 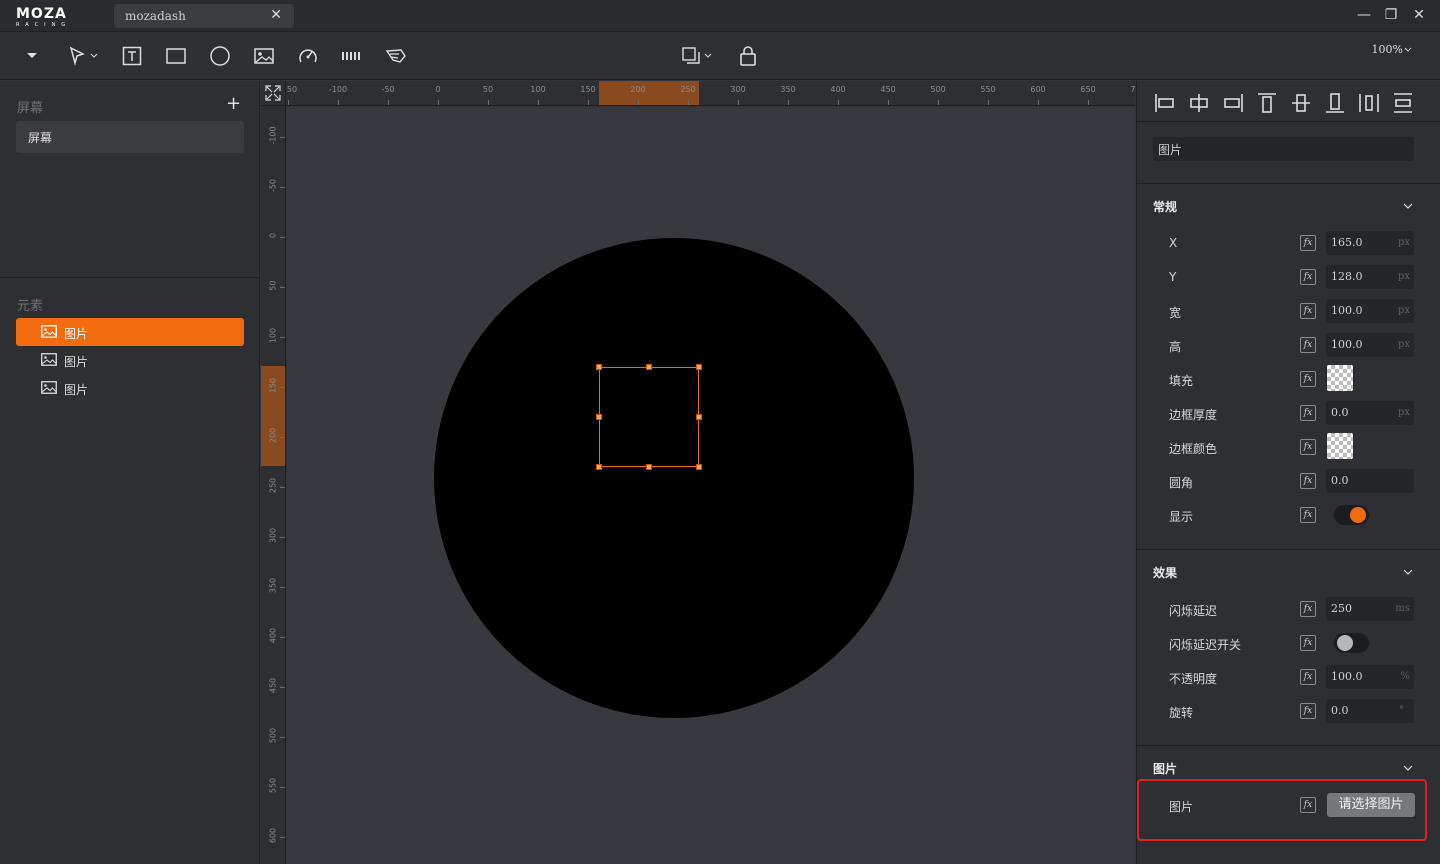 What do you see at coordinates (132, 56) in the screenshot?
I see `text-tool-icon` at bounding box center [132, 56].